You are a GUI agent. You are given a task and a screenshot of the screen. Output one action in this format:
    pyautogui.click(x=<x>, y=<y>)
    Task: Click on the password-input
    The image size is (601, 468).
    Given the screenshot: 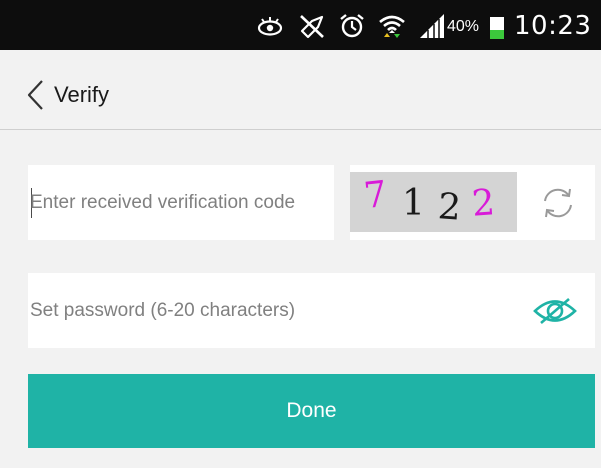 What is the action you would take?
    pyautogui.click(x=270, y=310)
    